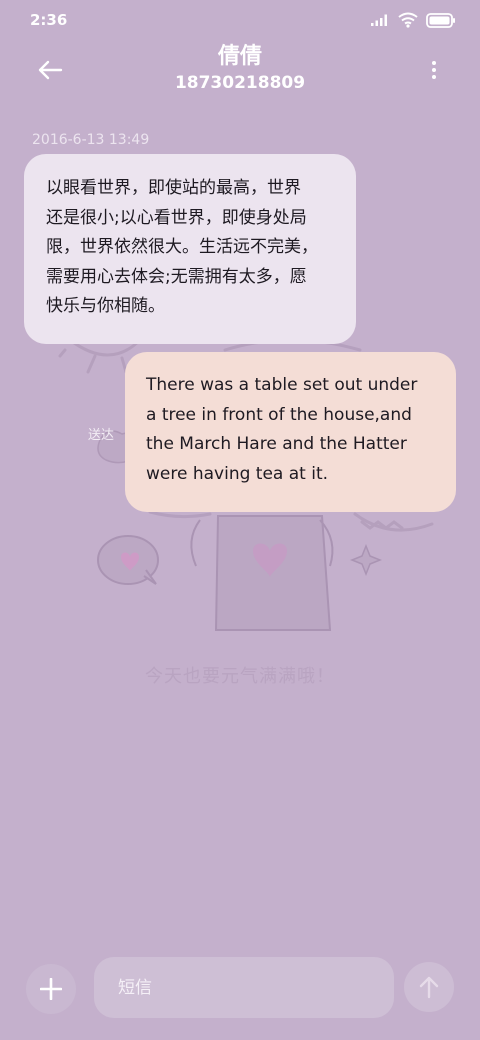 The height and width of the screenshot is (1040, 480). I want to click on contact-phone-number: 18730218809, so click(240, 83).